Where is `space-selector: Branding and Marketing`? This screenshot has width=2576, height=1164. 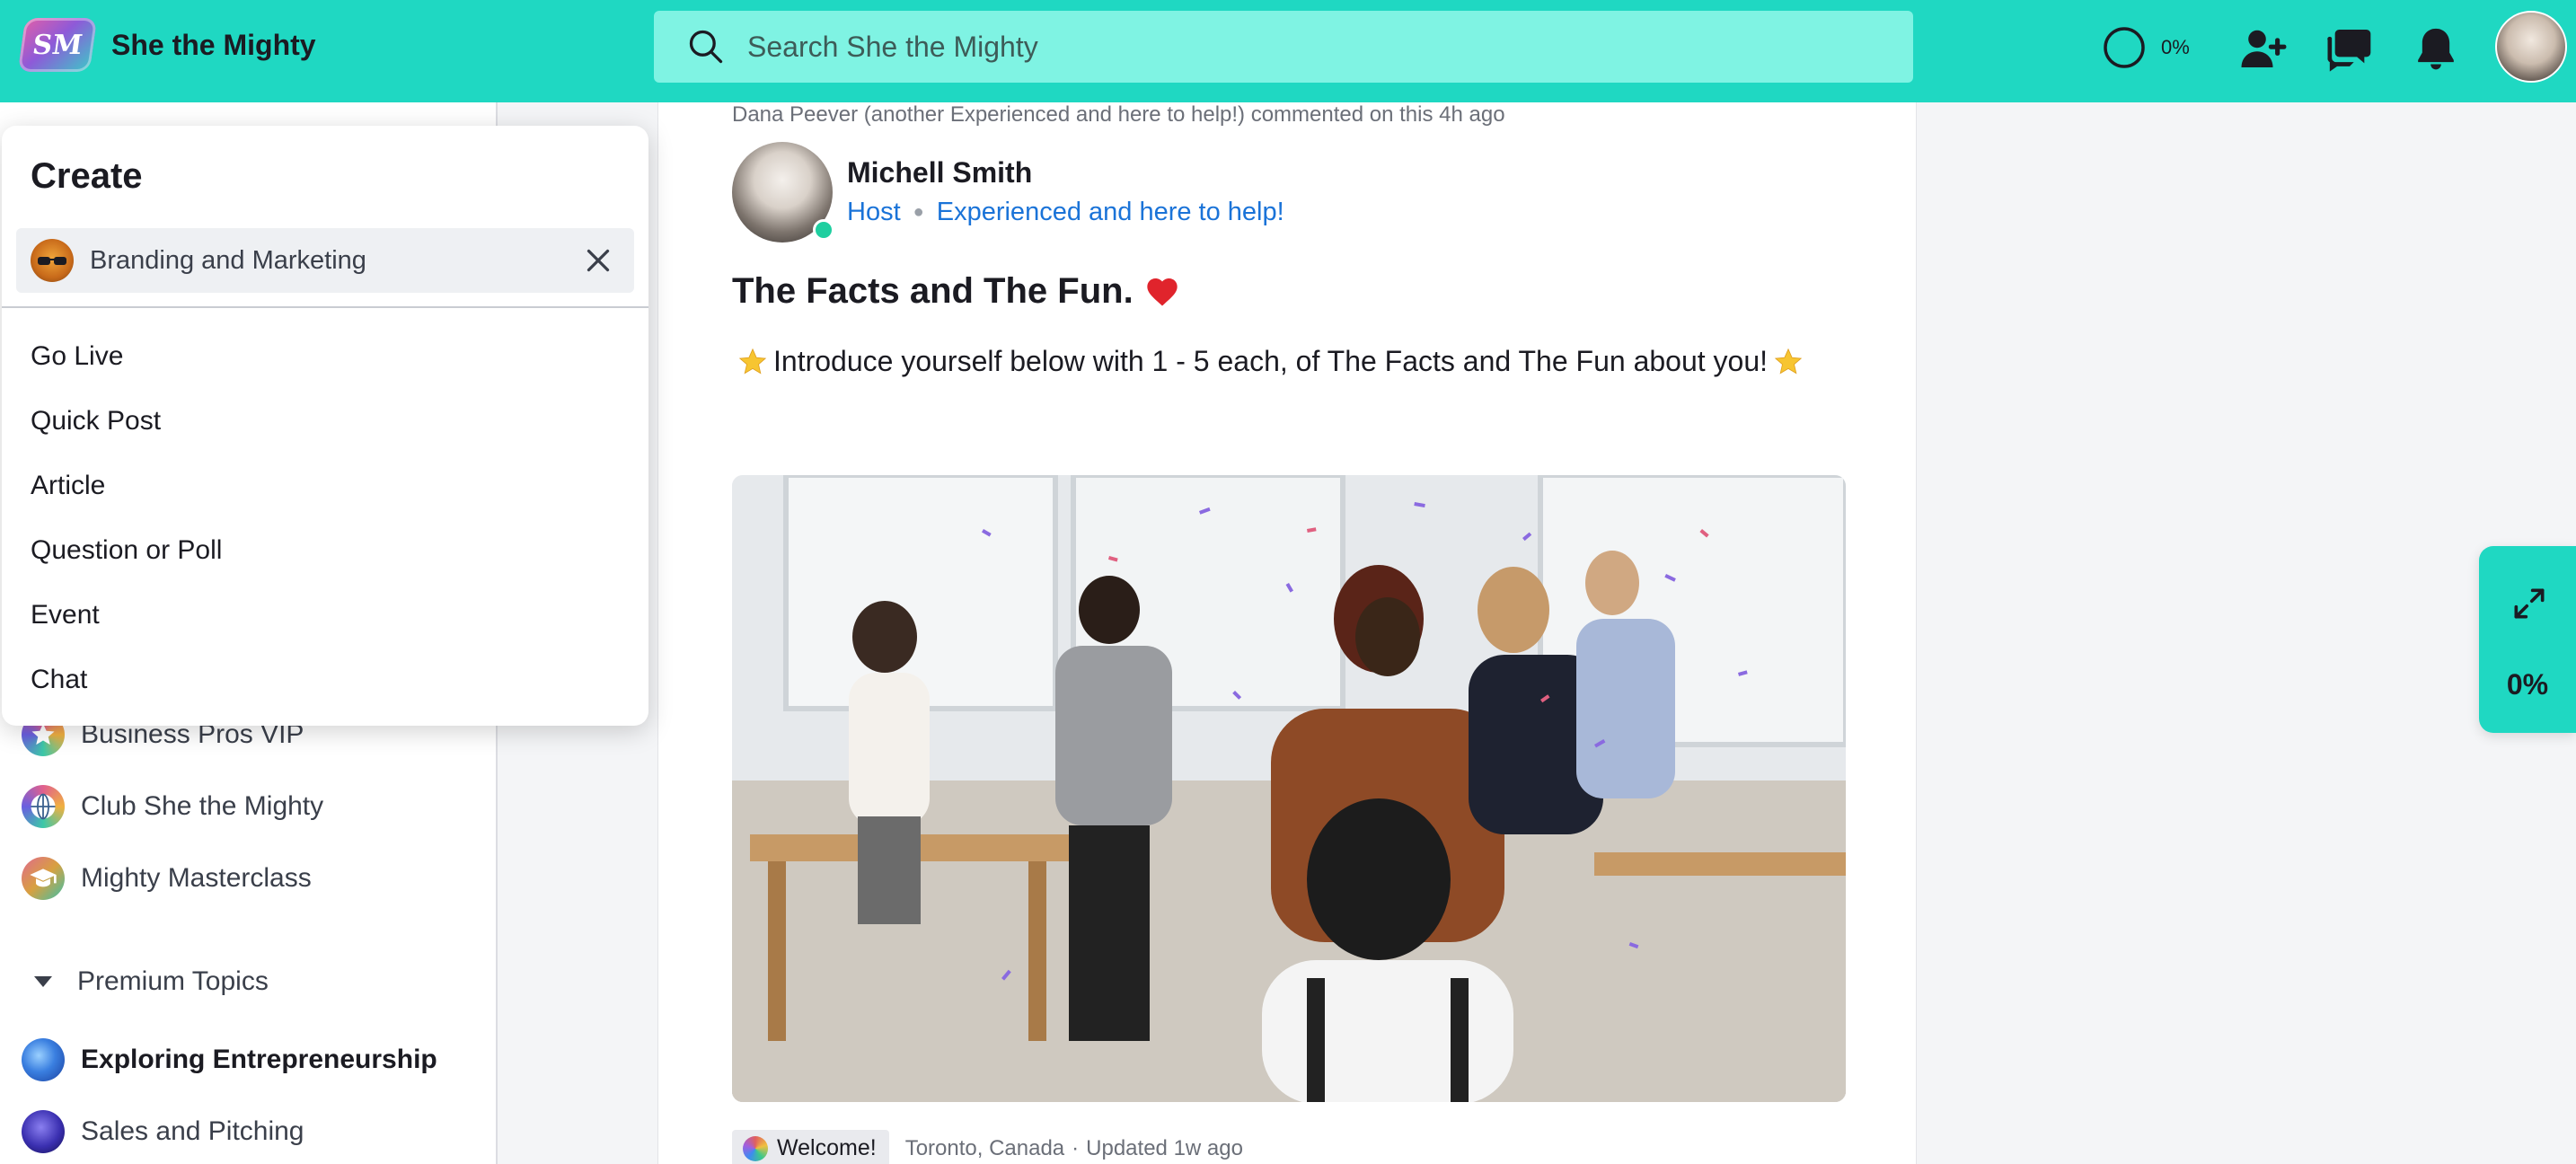
space-selector: Branding and Marketing is located at coordinates (325, 260).